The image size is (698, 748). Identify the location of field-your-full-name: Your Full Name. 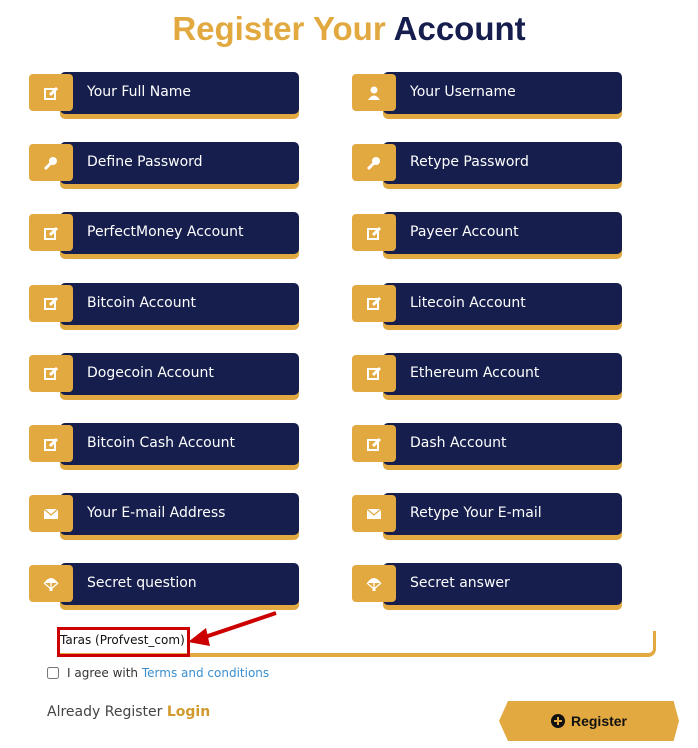
(164, 93).